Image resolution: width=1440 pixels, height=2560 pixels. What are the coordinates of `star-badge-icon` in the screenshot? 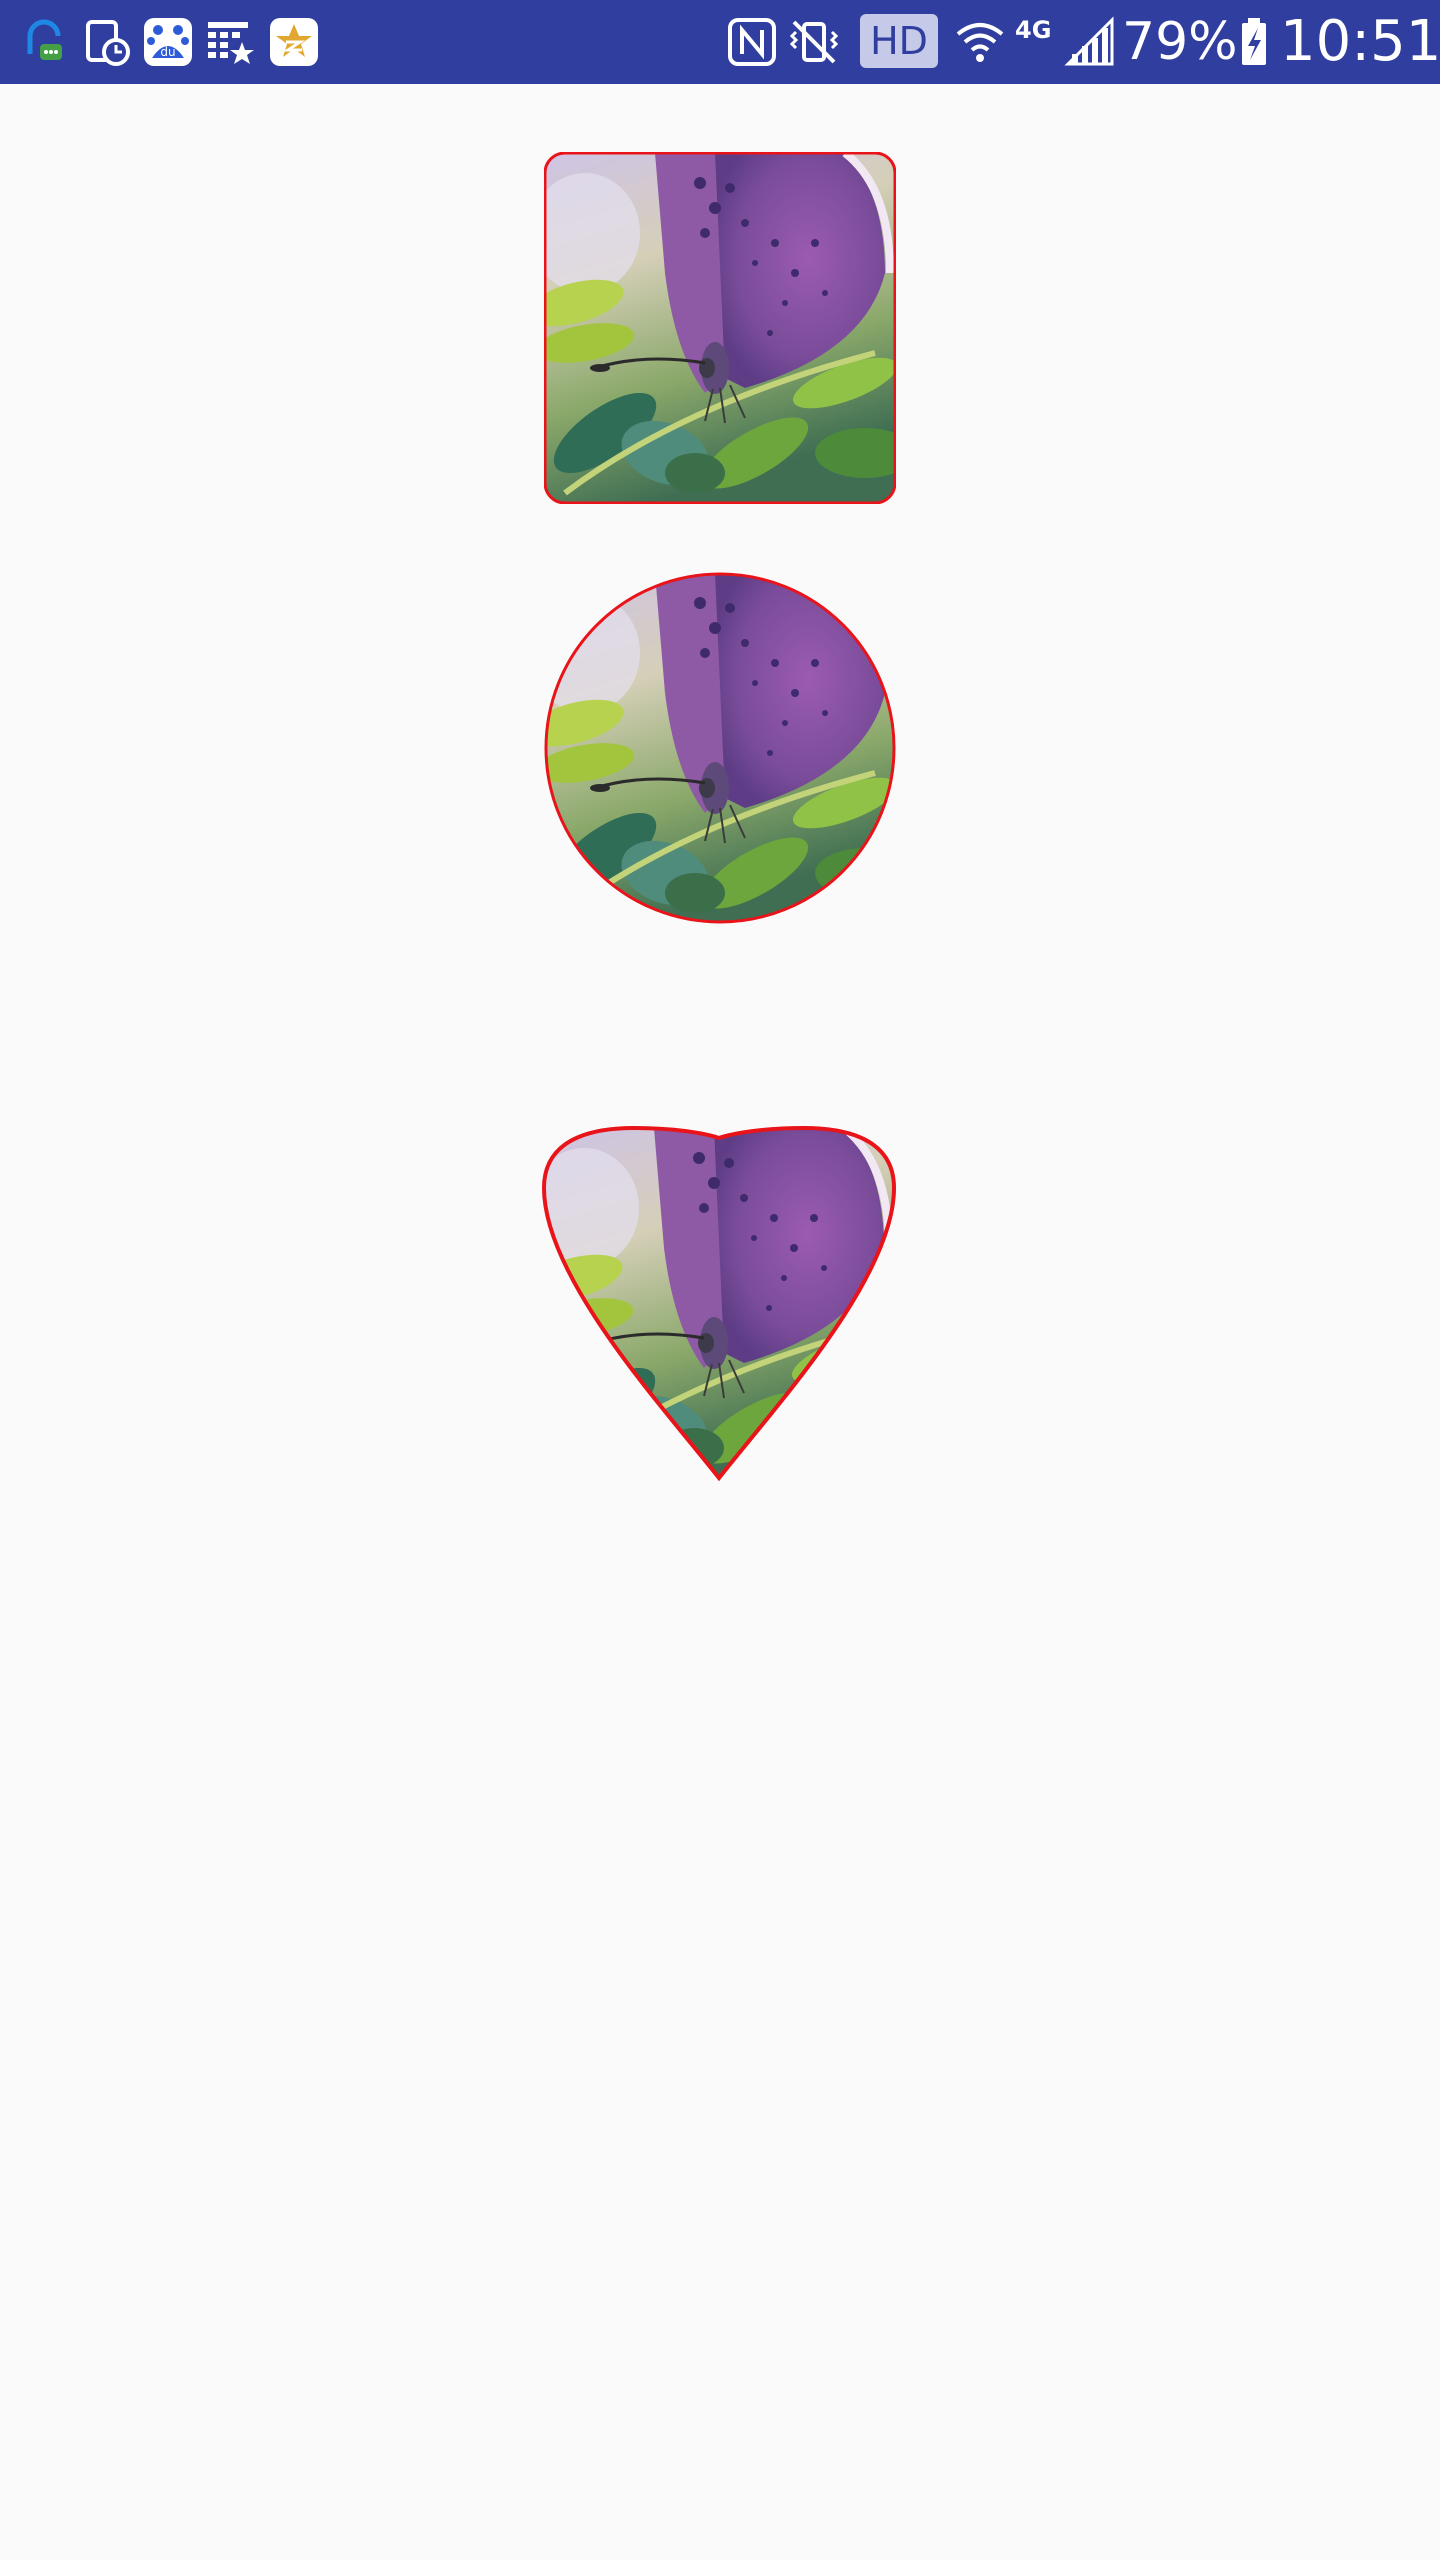 It's located at (294, 42).